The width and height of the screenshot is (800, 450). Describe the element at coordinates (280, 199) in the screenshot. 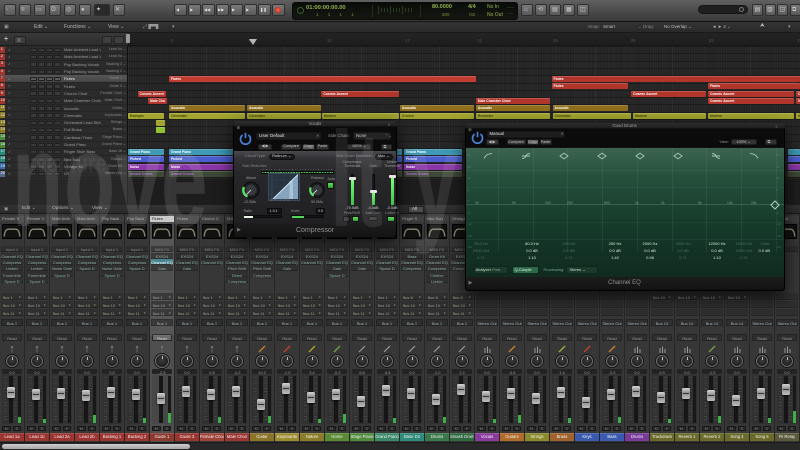

I see `svg-text: -50 -40 -30 -20 -10` at that location.